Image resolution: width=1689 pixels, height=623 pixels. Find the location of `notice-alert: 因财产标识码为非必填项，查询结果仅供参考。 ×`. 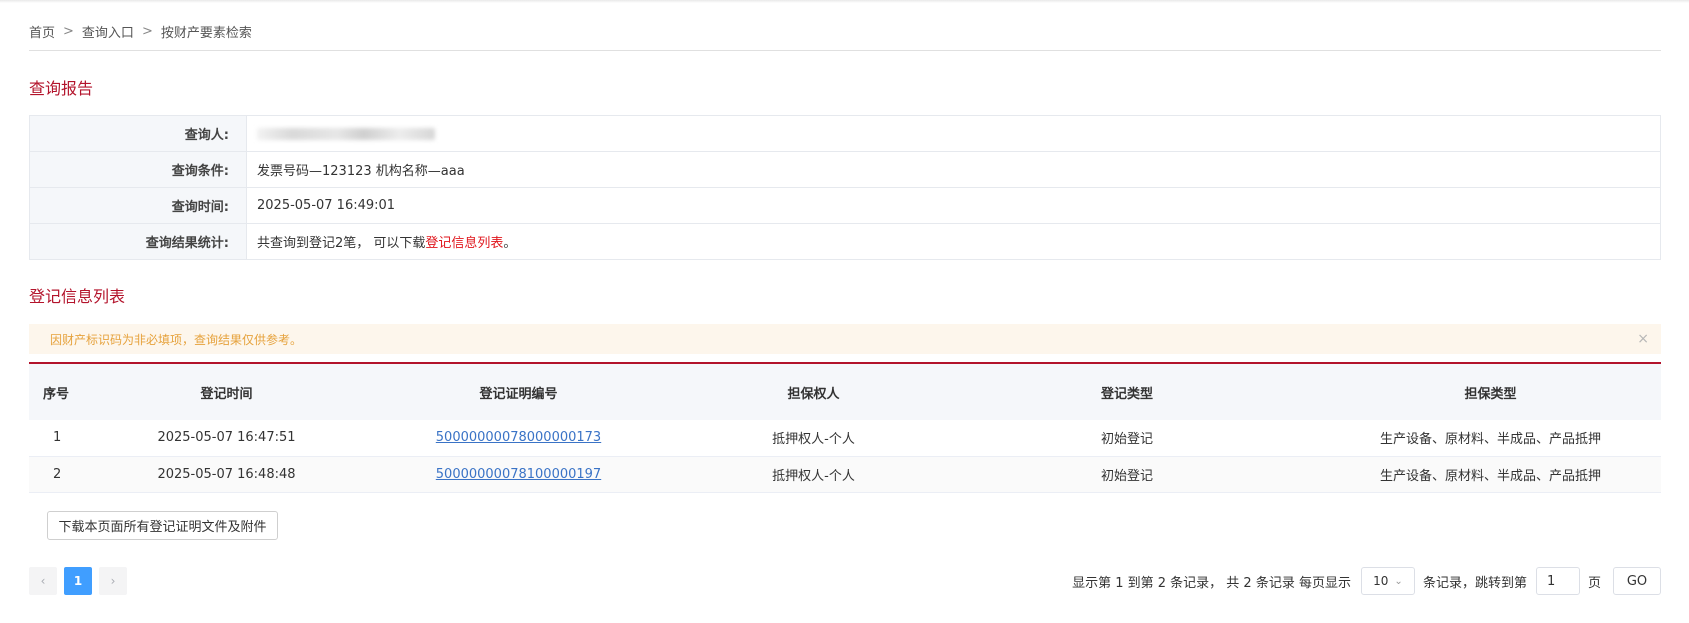

notice-alert: 因财产标识码为非必填项，查询结果仅供参考。 × is located at coordinates (845, 339).